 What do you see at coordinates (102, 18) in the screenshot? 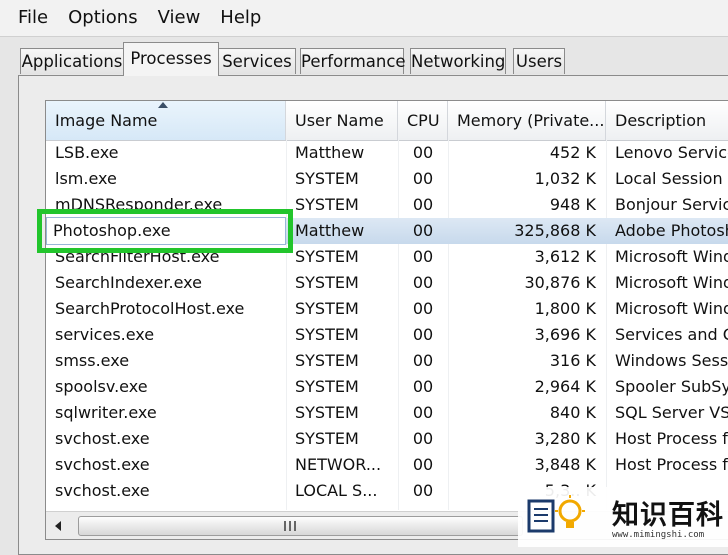
I see `menu-options: Options` at bounding box center [102, 18].